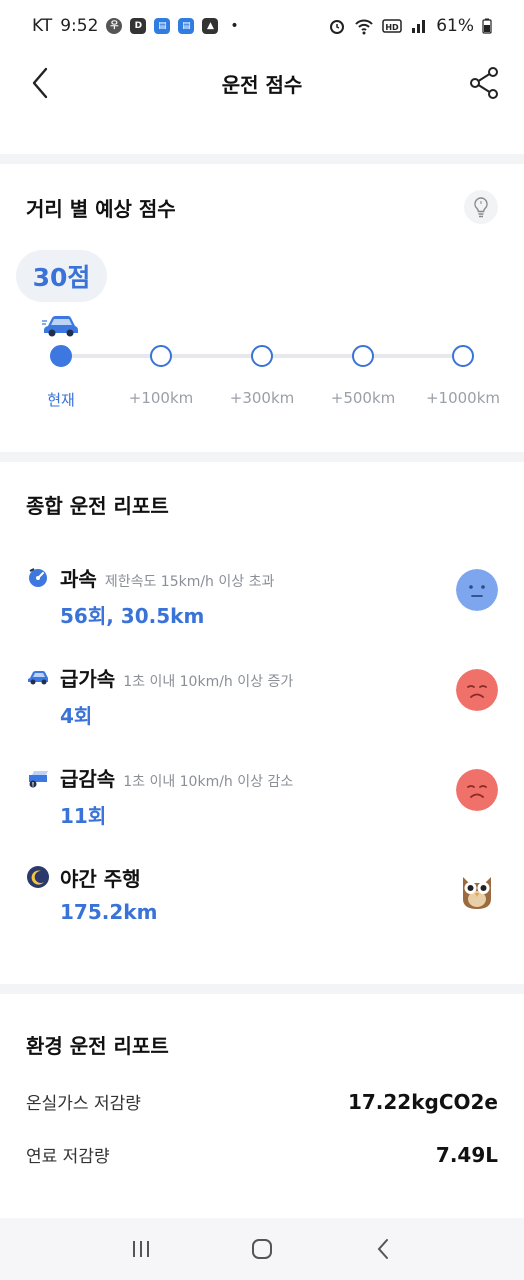 The width and height of the screenshot is (524, 1280). I want to click on node-300km, so click(262, 356).